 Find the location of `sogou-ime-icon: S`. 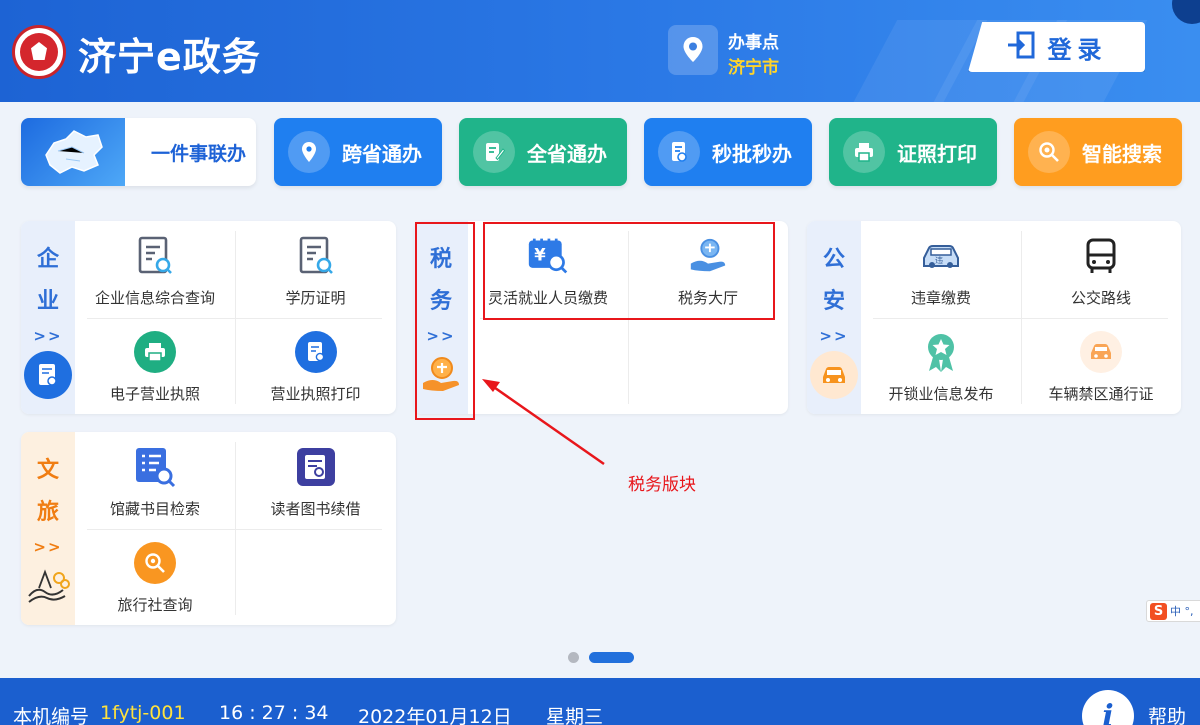

sogou-ime-icon: S is located at coordinates (1158, 611).